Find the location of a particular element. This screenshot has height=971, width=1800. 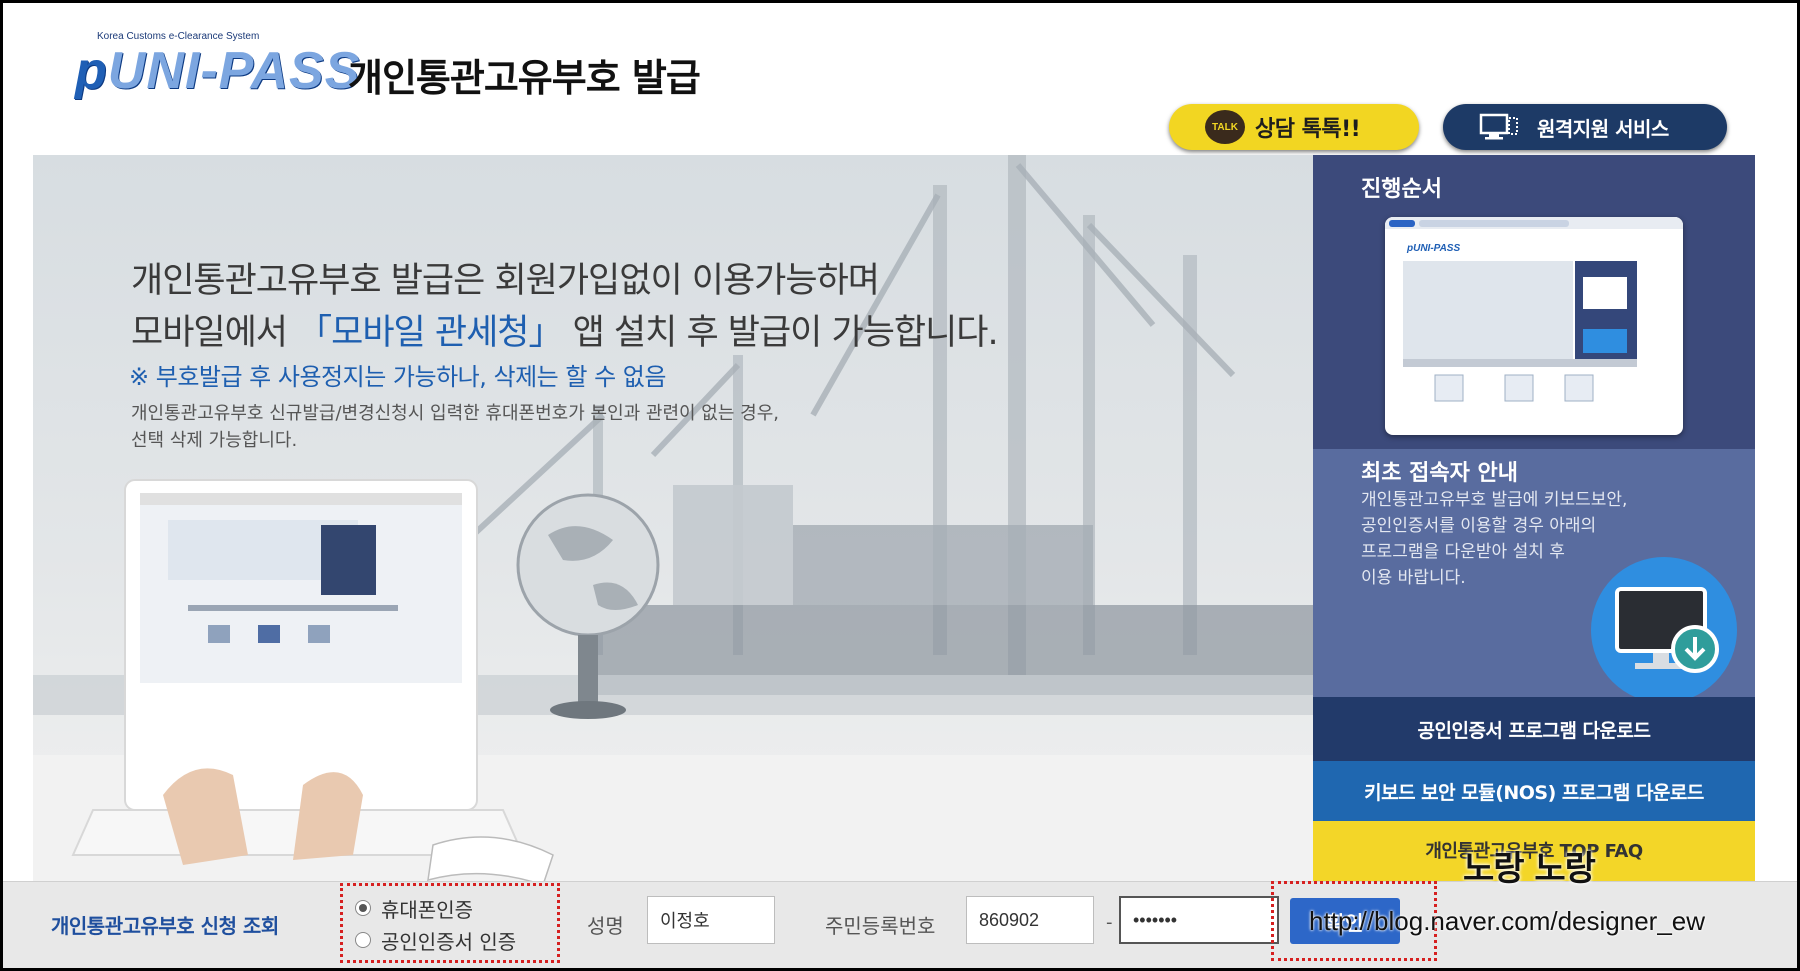

process-steps-thumbnail: pUNI-PASS is located at coordinates (1534, 326).